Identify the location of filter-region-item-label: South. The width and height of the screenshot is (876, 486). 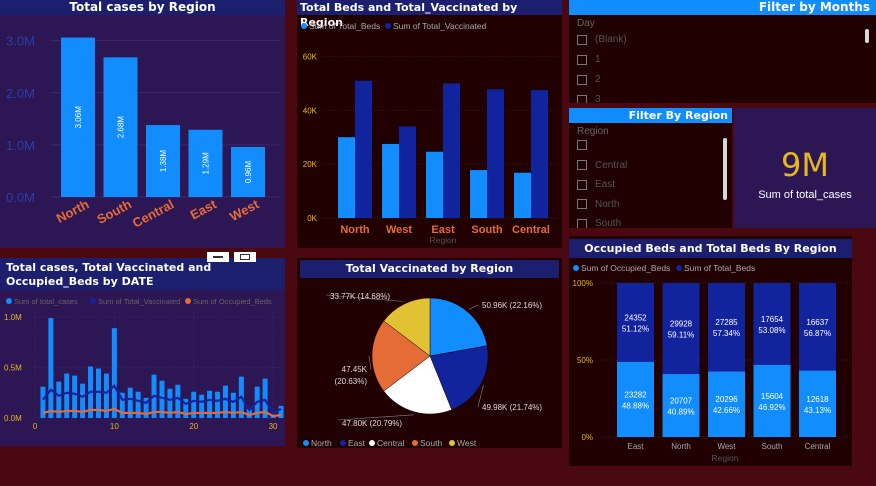
(608, 223).